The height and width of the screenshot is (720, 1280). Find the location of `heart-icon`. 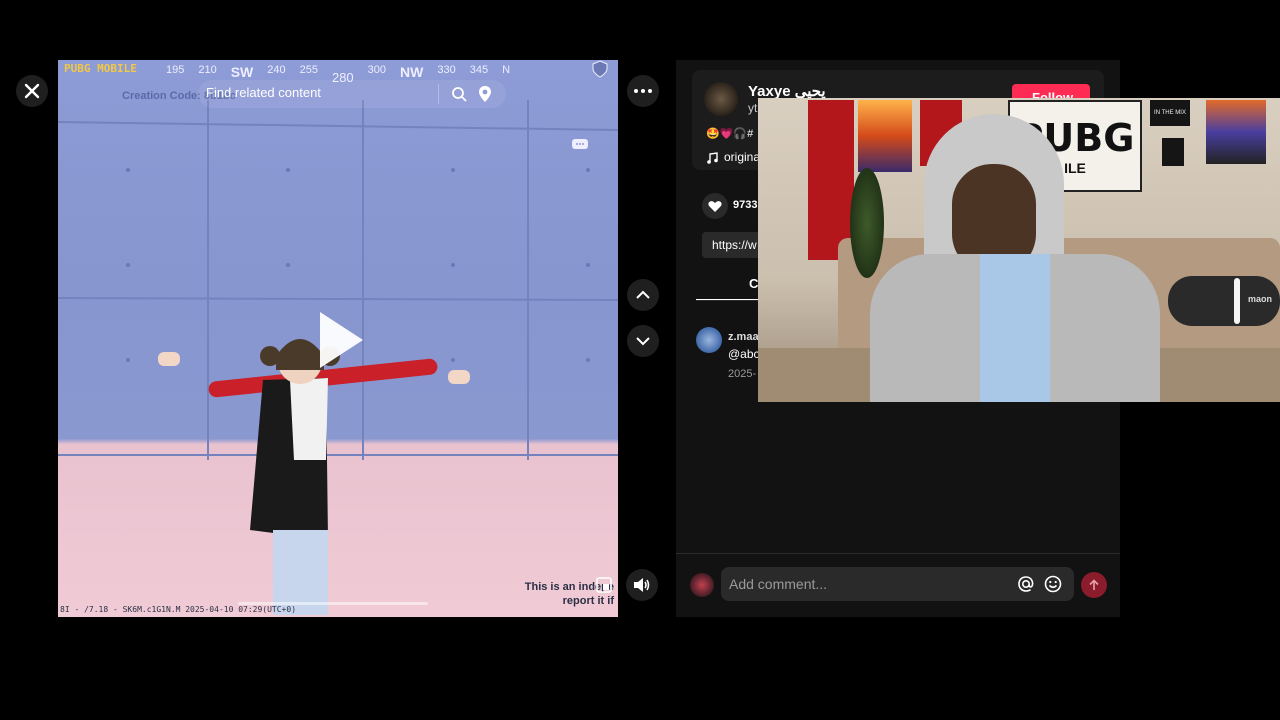

heart-icon is located at coordinates (715, 206).